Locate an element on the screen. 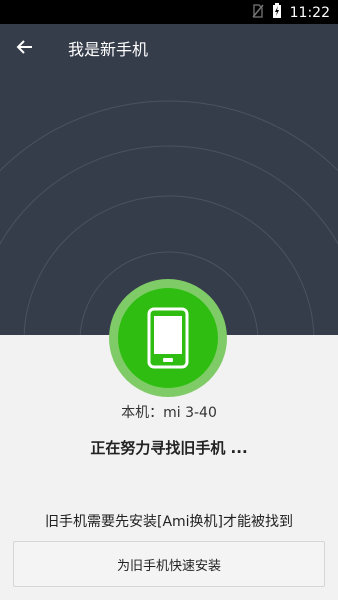 The width and height of the screenshot is (338, 600). back-button is located at coordinates (25, 47).